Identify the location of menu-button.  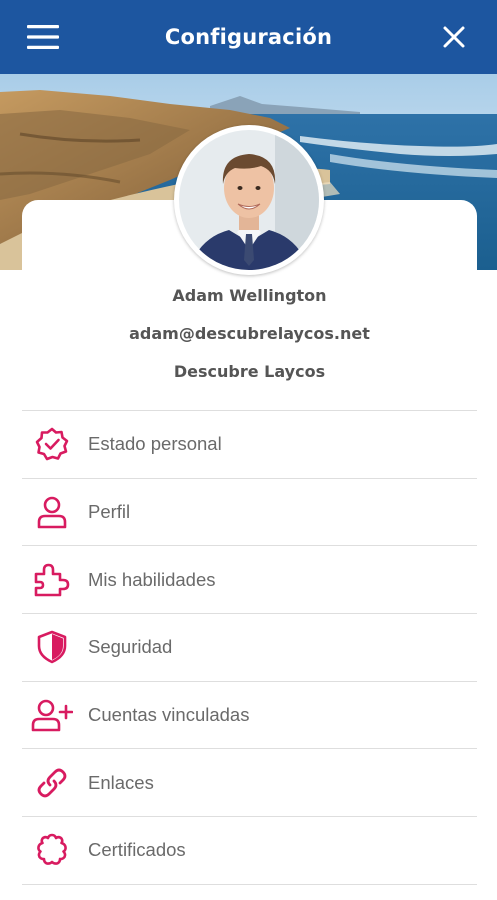
(43, 37).